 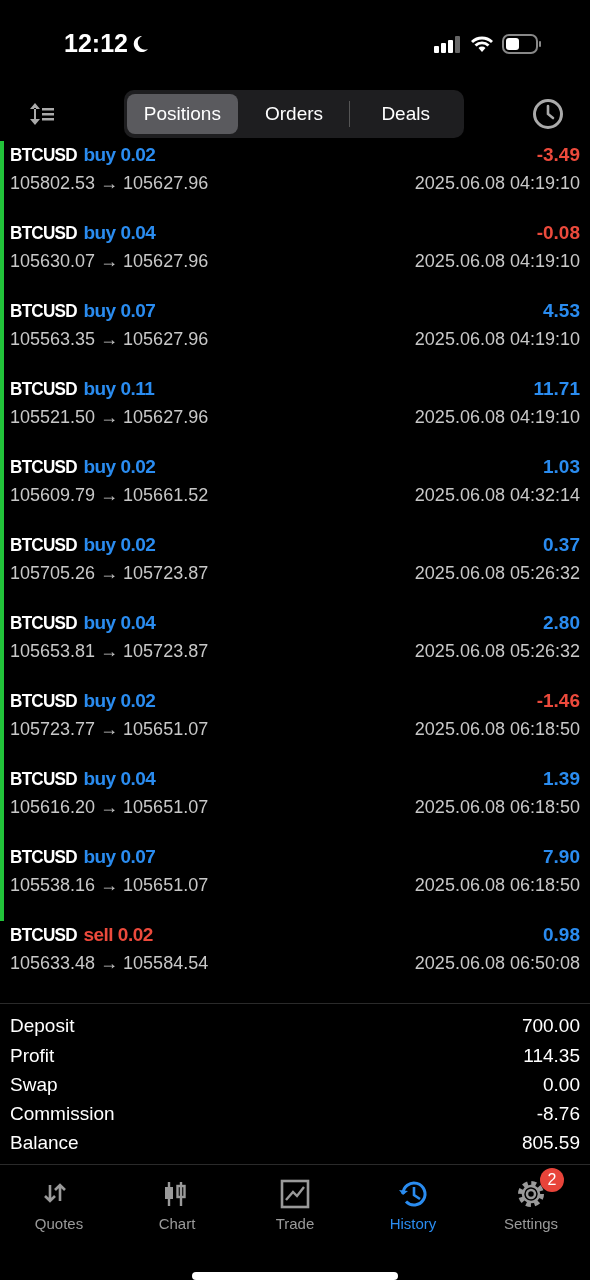 What do you see at coordinates (109, 184) in the screenshot?
I see `price-range: 105802.53 → 105627.96` at bounding box center [109, 184].